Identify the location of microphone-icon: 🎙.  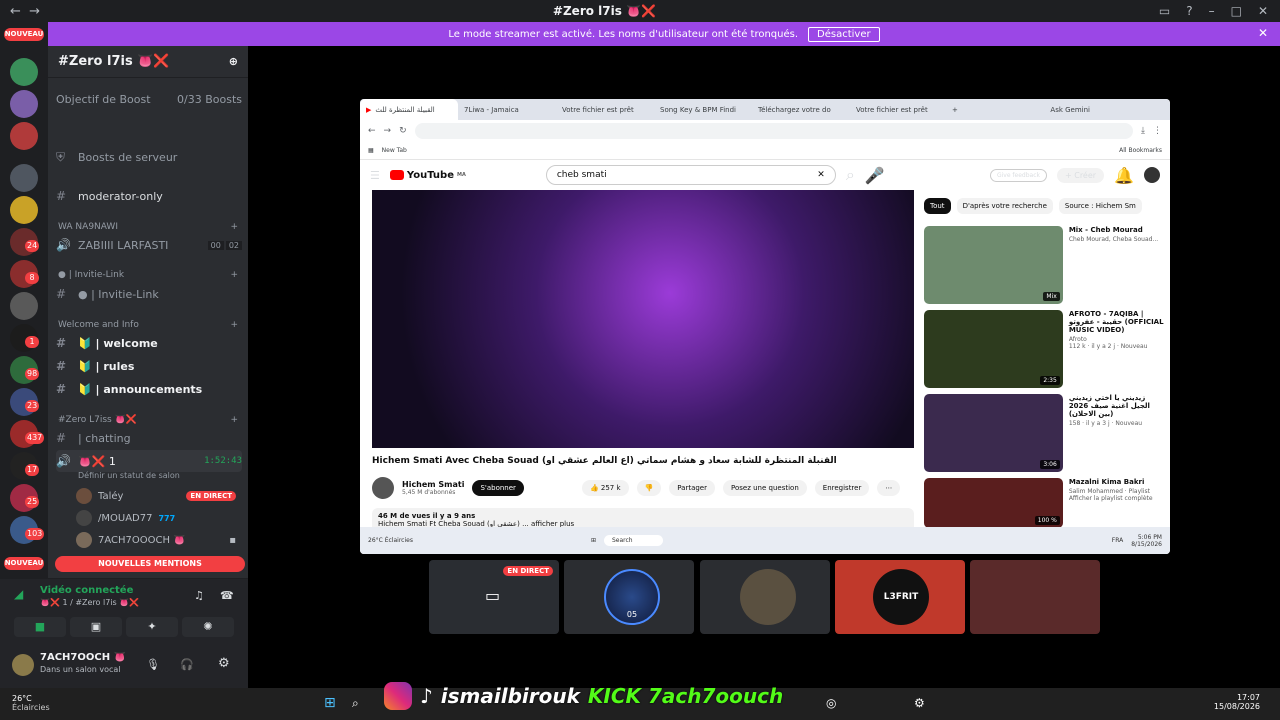
(153, 664).